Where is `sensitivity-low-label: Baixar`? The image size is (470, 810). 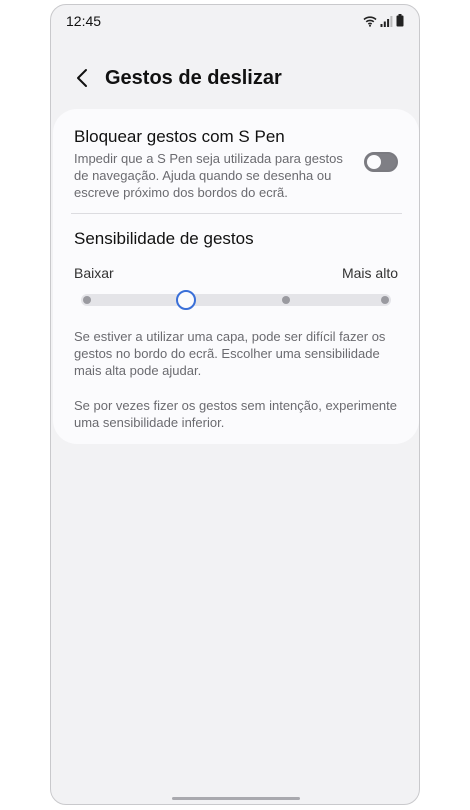
sensitivity-low-label: Baixar is located at coordinates (94, 273).